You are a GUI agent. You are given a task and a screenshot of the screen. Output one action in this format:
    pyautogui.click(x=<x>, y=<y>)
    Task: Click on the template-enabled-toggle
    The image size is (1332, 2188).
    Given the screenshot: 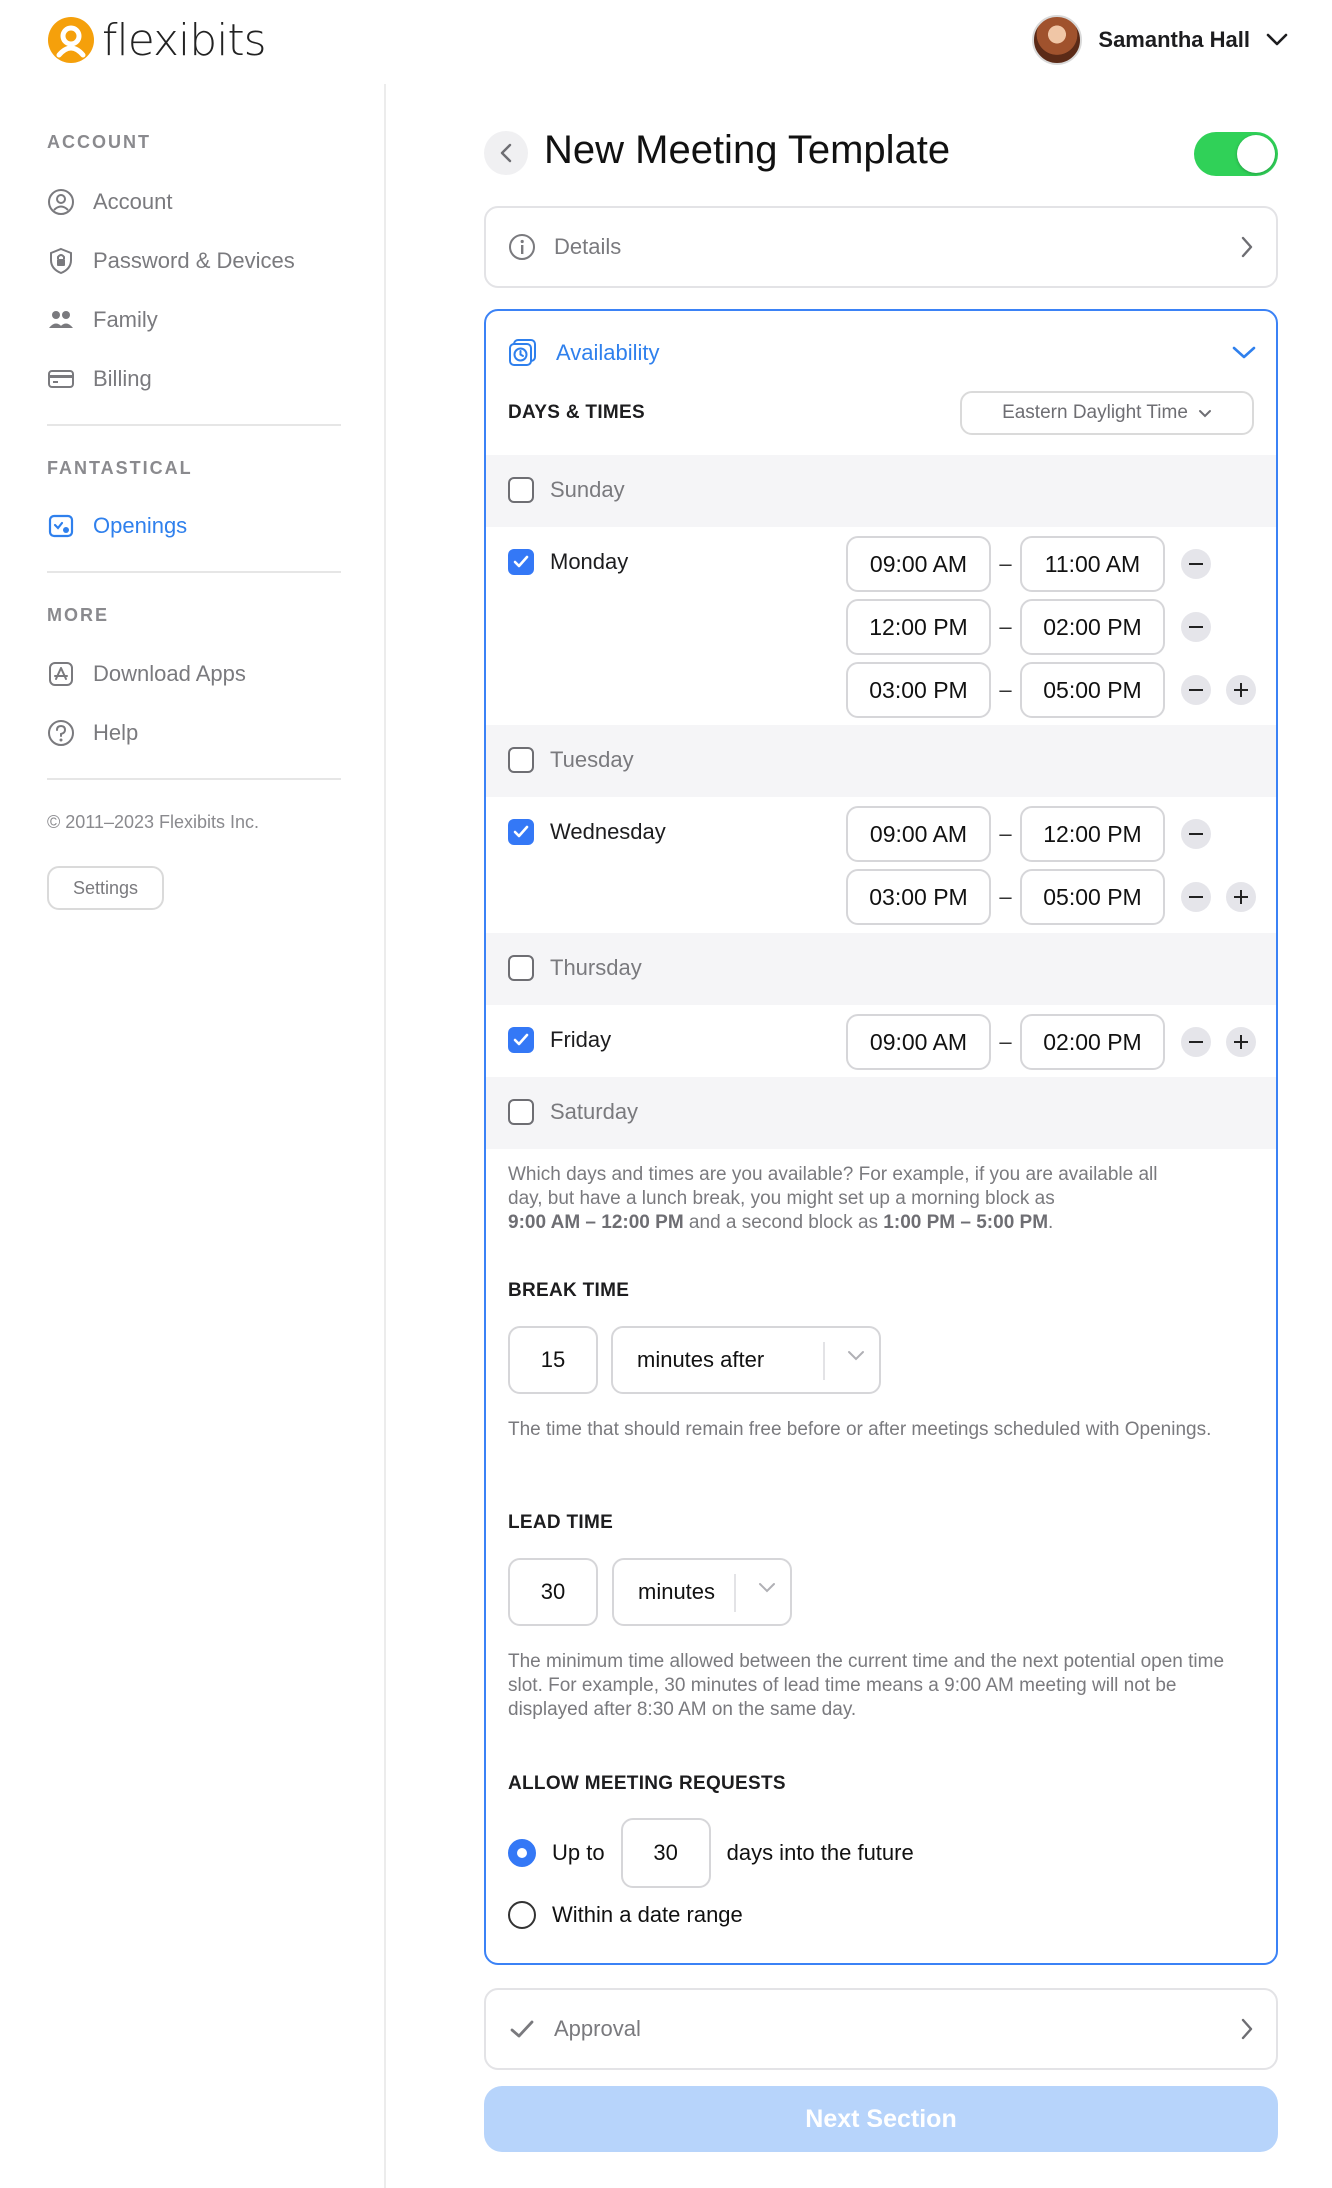 What is the action you would take?
    pyautogui.click(x=1236, y=154)
    